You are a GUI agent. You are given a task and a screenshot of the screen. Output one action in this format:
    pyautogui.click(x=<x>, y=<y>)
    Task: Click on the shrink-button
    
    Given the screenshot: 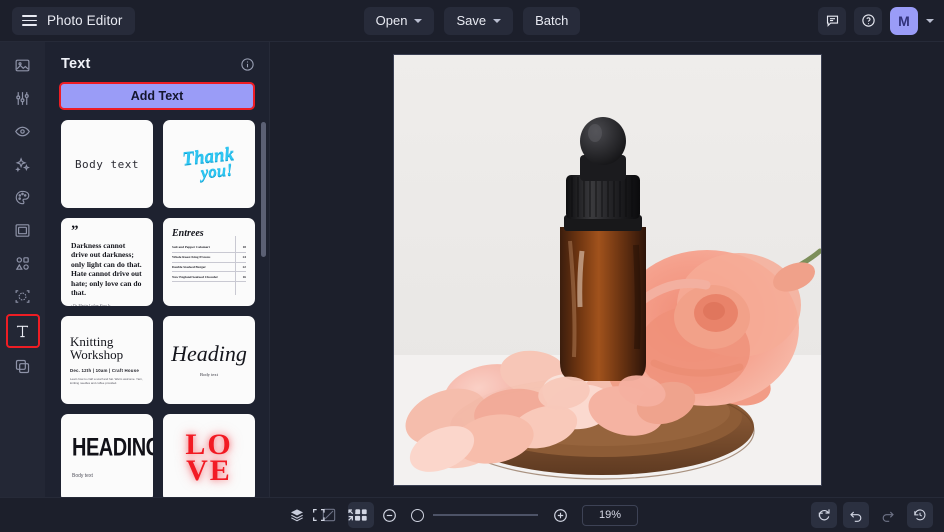 What is the action you would take?
    pyautogui.click(x=354, y=515)
    